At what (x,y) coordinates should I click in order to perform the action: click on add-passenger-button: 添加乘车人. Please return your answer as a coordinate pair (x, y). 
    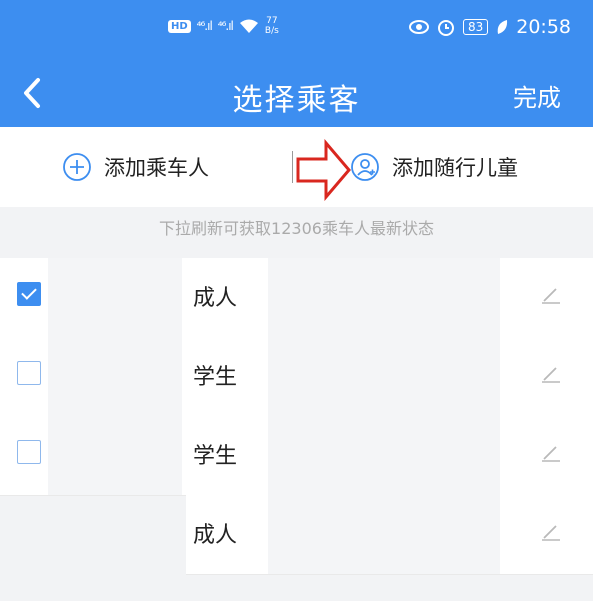
    Looking at the image, I should click on (135, 167).